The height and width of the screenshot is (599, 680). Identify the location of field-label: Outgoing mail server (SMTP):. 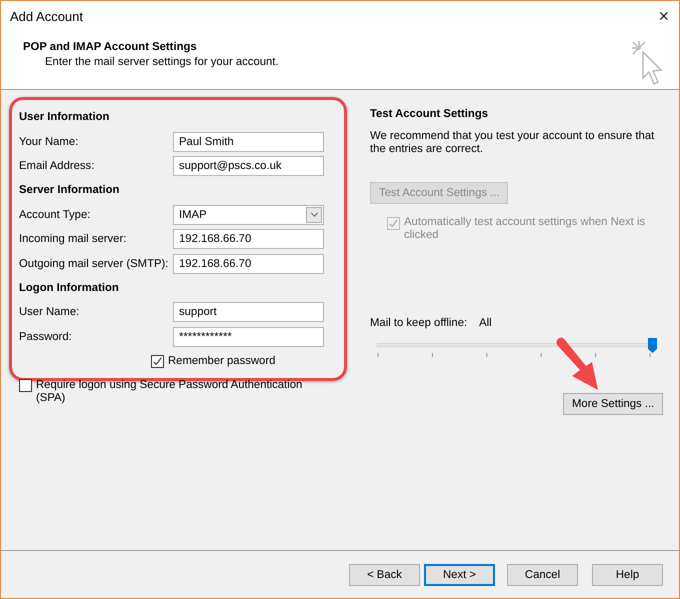
(94, 264).